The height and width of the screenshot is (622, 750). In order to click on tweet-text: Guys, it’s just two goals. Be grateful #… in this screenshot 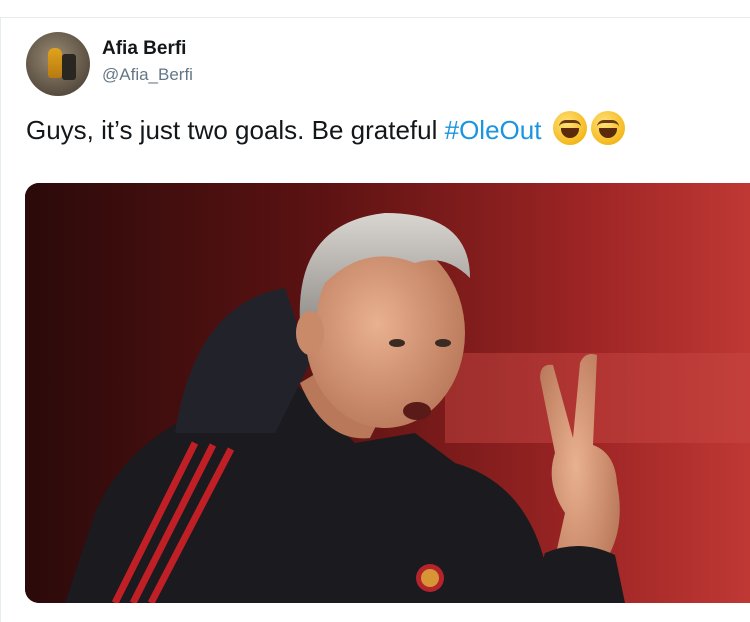, I will do `click(325, 128)`.